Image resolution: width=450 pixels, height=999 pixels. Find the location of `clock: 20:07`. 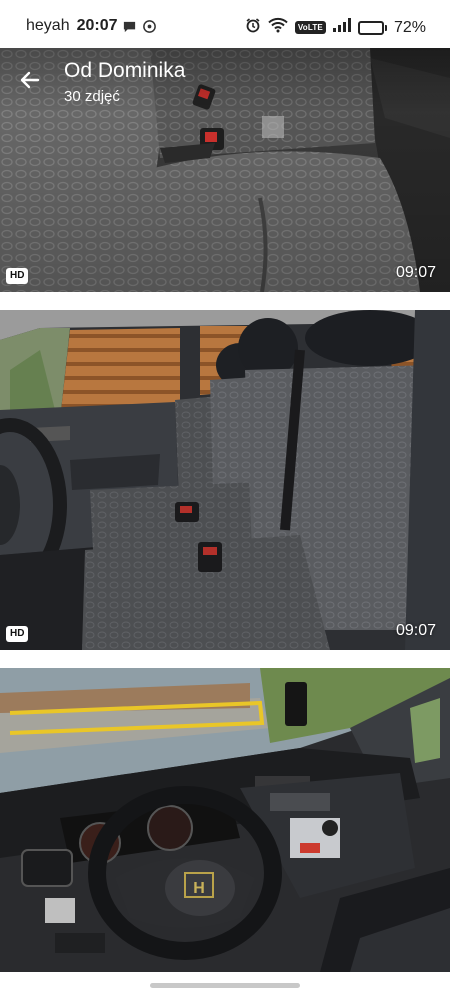

clock: 20:07 is located at coordinates (97, 25).